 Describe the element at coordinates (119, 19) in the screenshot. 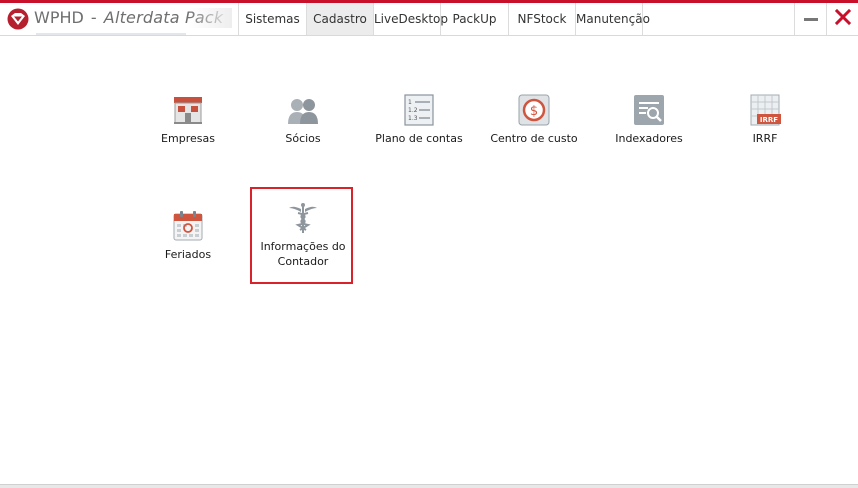

I see `app-brand: WPHD - Alterdata Pack` at that location.